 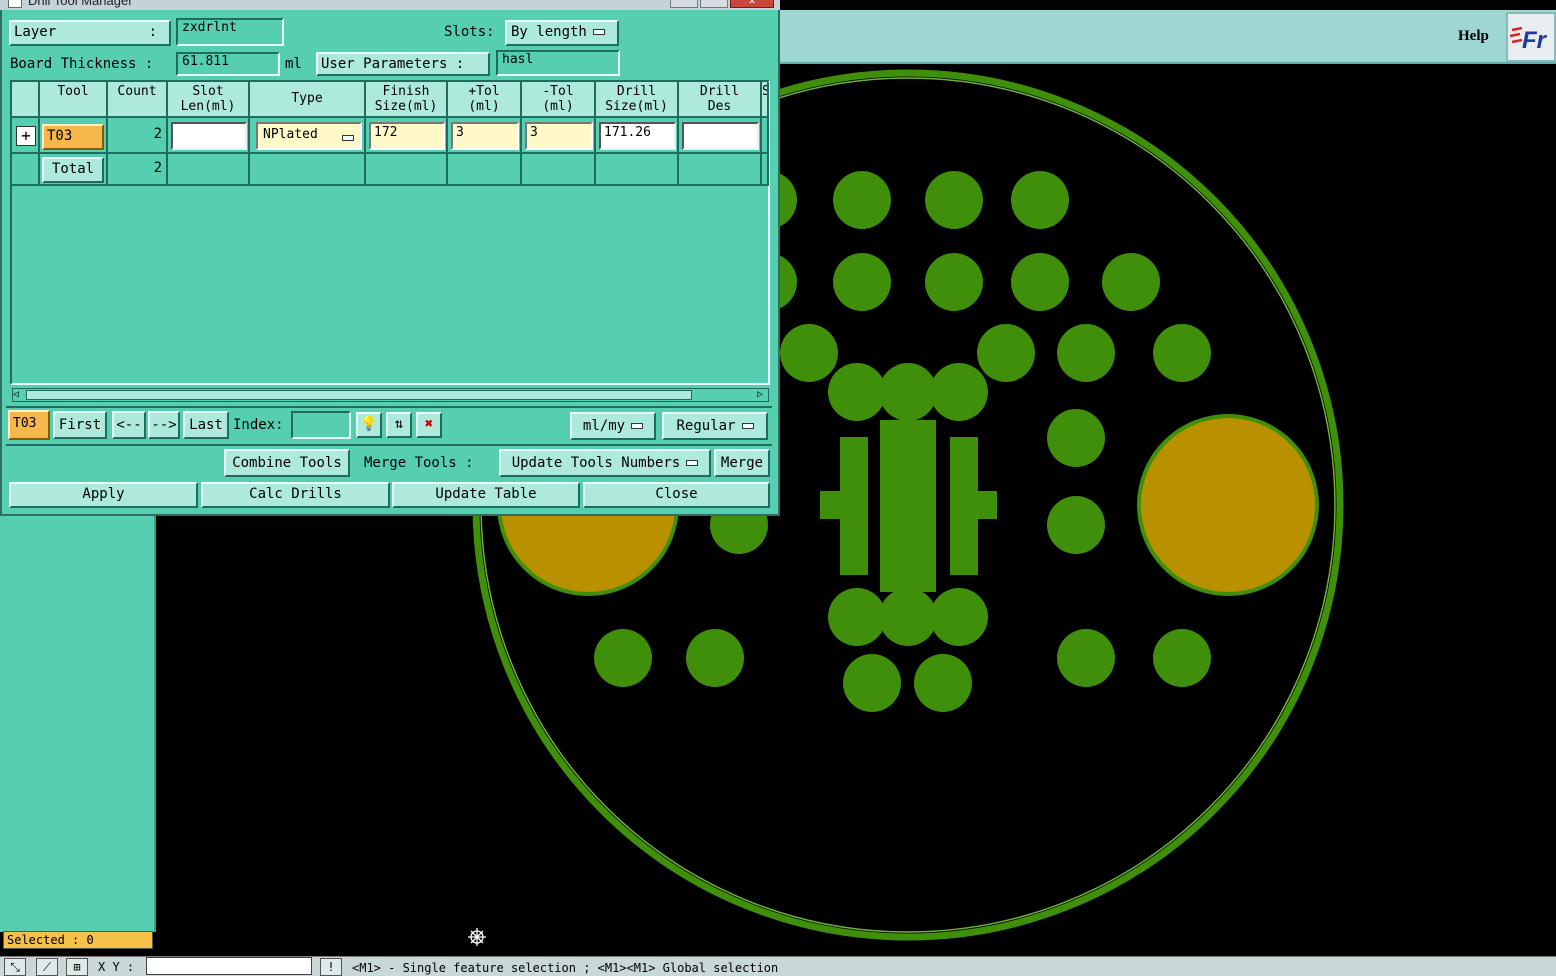 I want to click on column-header-slot-len: Slot Len(ml), so click(x=209, y=100).